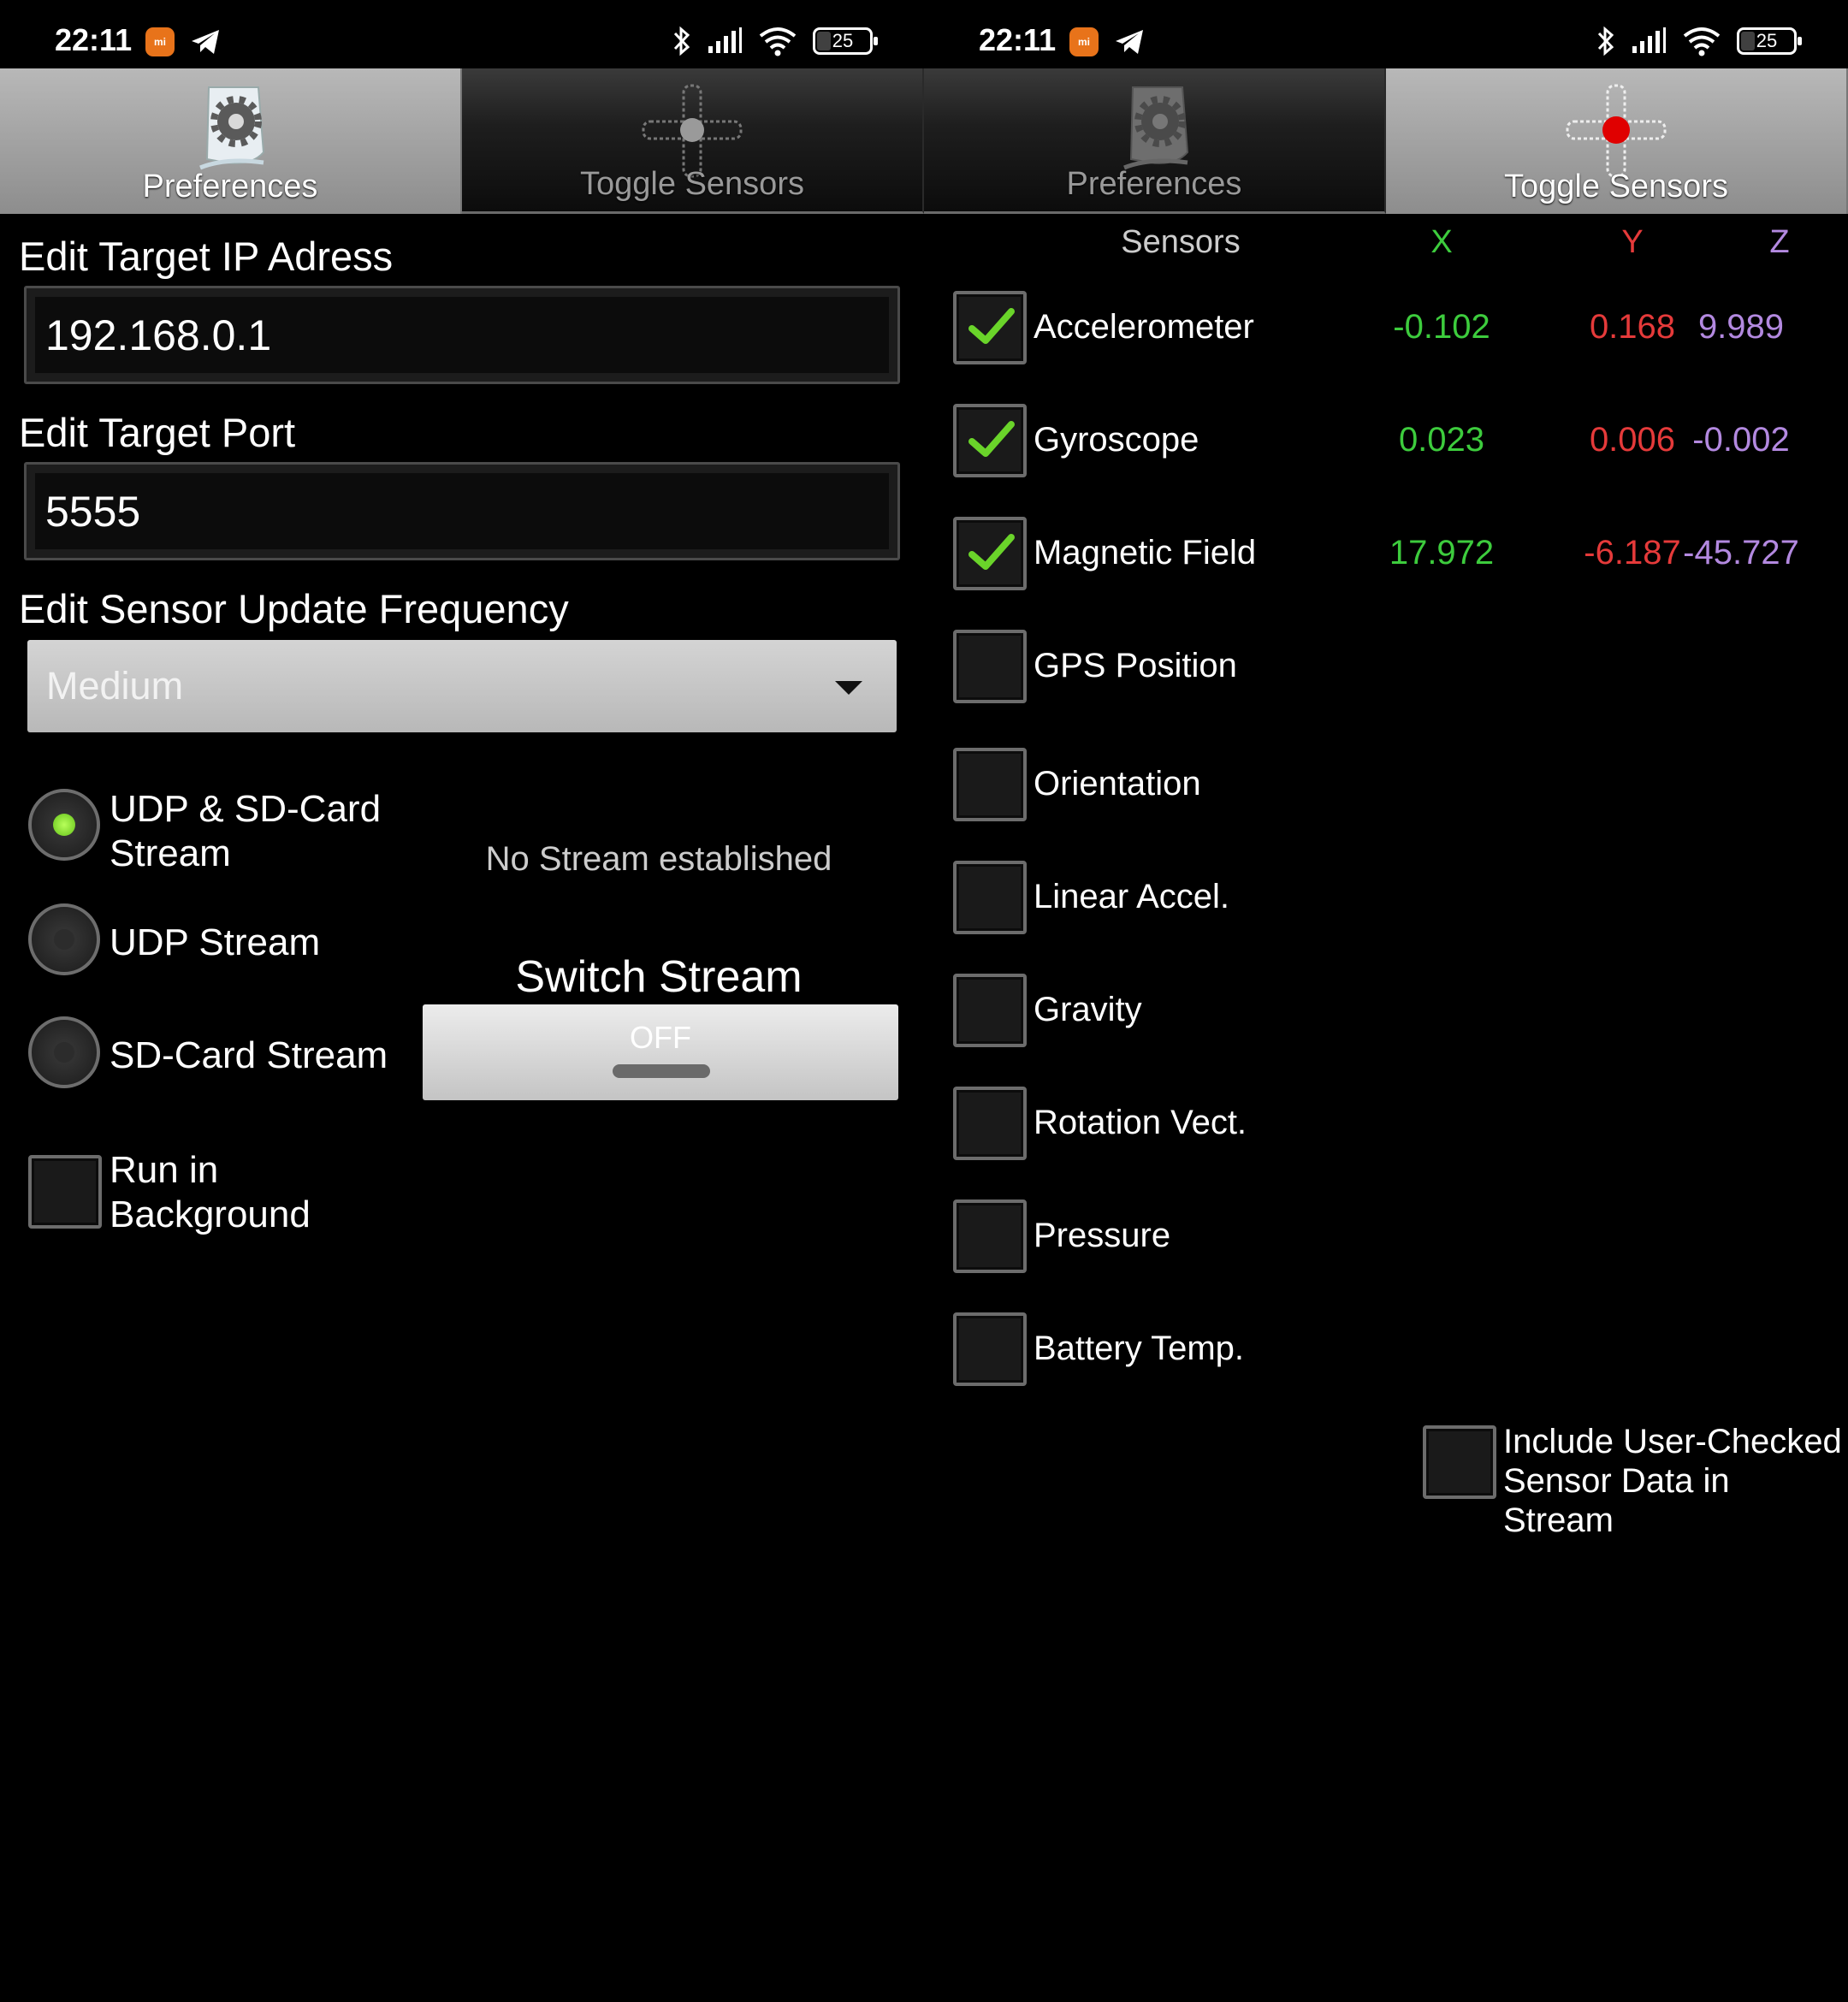 This screenshot has width=1848, height=2002. What do you see at coordinates (990, 1123) in the screenshot?
I see `sensor-checkbox-rotation-vect` at bounding box center [990, 1123].